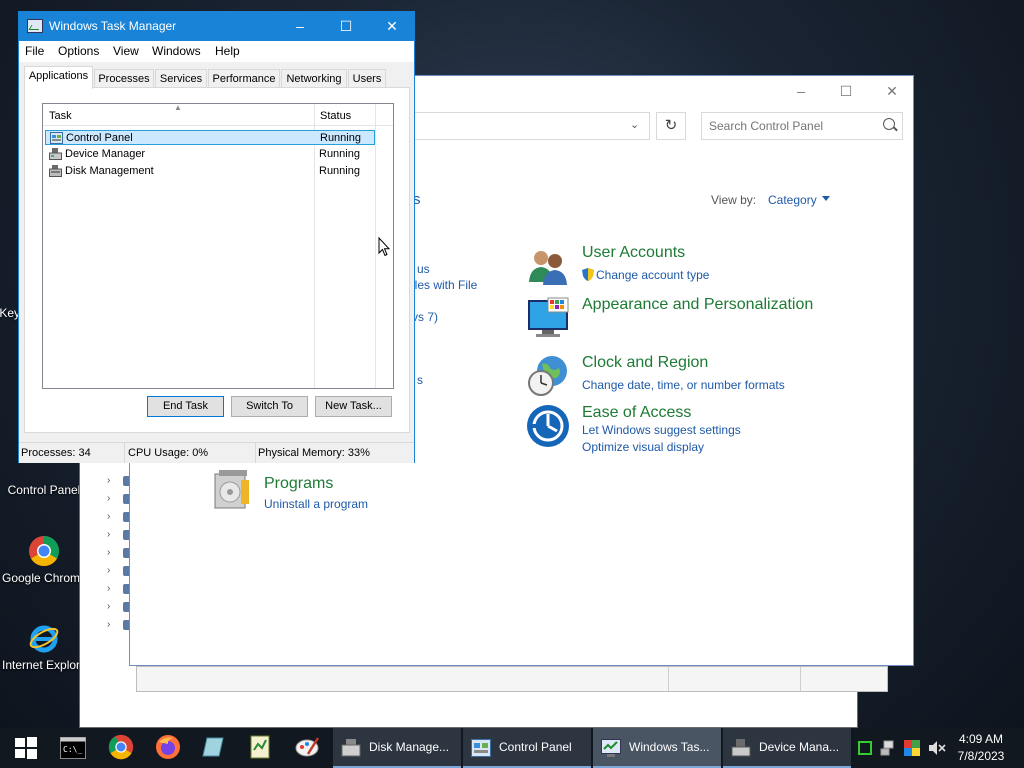  I want to click on end-task-button: End Task, so click(185, 406).